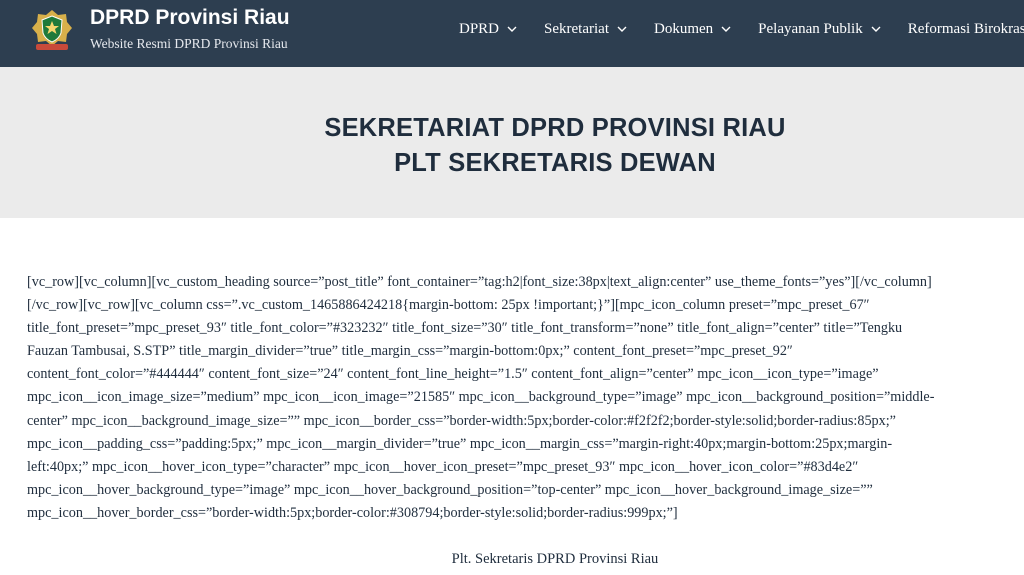  I want to click on nav-item-label: Pelayanan Publik, so click(810, 28).